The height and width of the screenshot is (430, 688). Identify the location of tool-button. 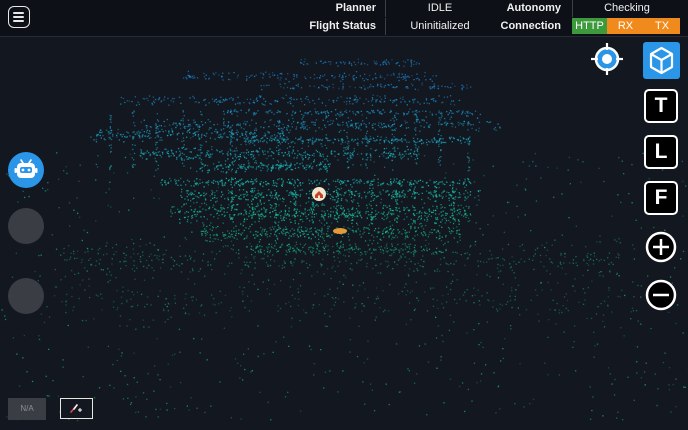
(76, 408).